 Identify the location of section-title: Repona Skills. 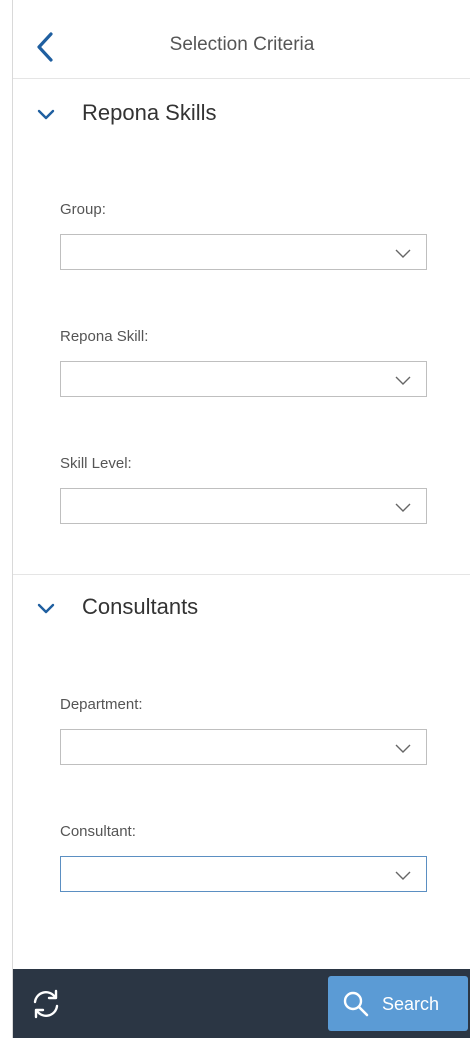
(149, 112).